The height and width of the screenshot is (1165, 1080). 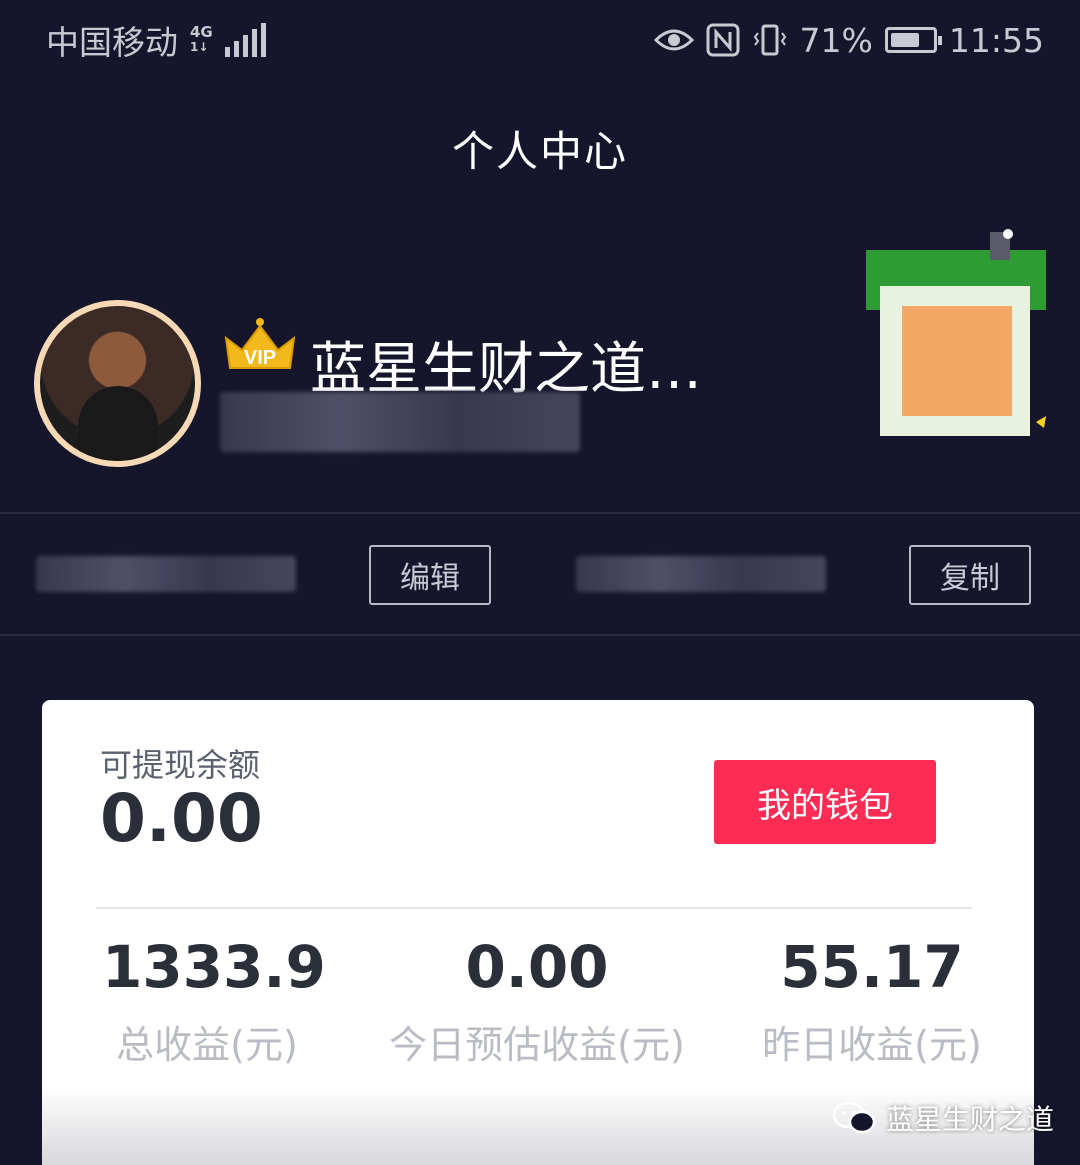 I want to click on wechat-icon, so click(x=854, y=1117).